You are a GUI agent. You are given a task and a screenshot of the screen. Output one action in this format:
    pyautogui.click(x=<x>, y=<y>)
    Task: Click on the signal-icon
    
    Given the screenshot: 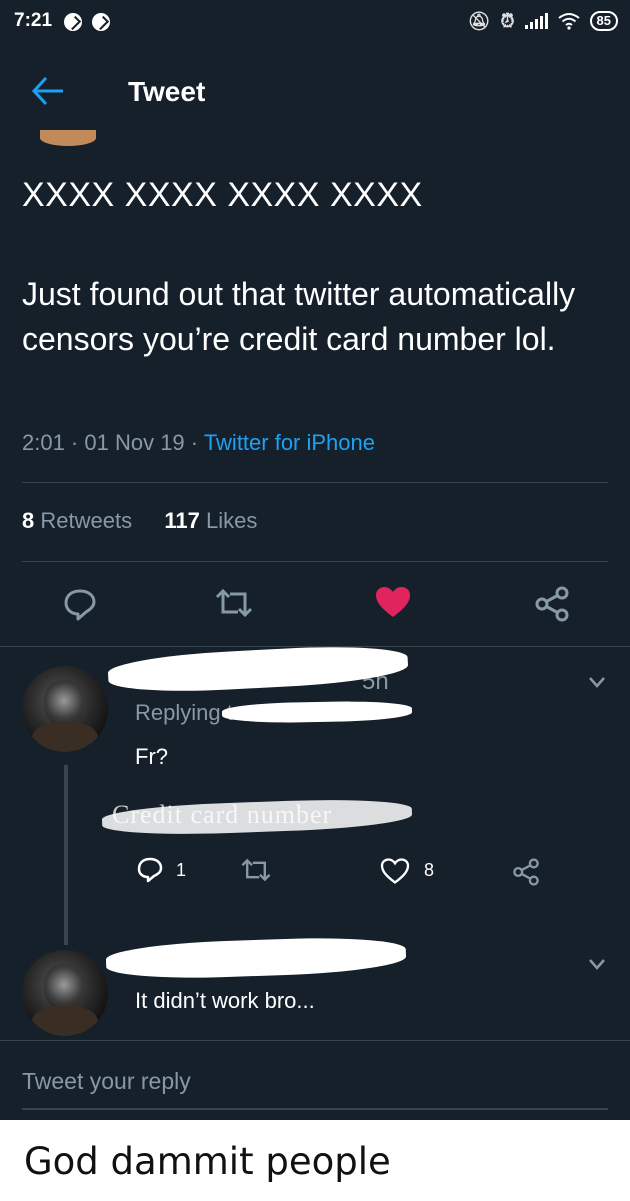 What is the action you would take?
    pyautogui.click(x=536, y=21)
    